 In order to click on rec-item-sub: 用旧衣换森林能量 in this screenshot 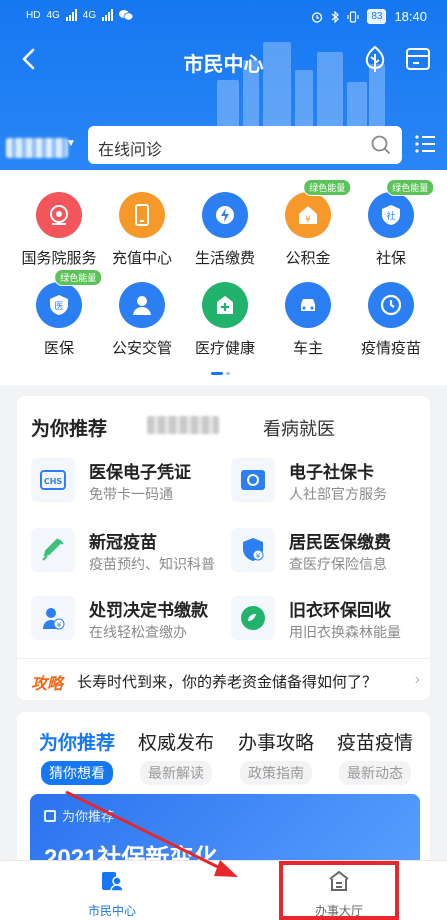, I will do `click(345, 632)`.